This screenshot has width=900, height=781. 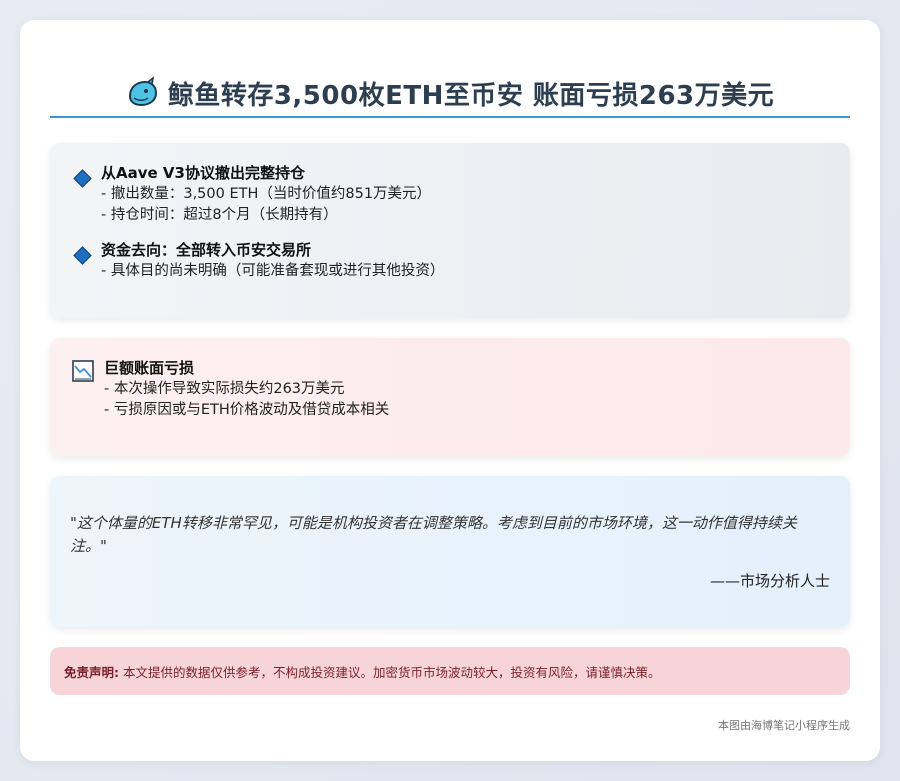 I want to click on list-item: 资金去向：全部转入币安交易所 - 具体目的尚未明确（可能准备套现或进行其他投资）, so click(x=258, y=261).